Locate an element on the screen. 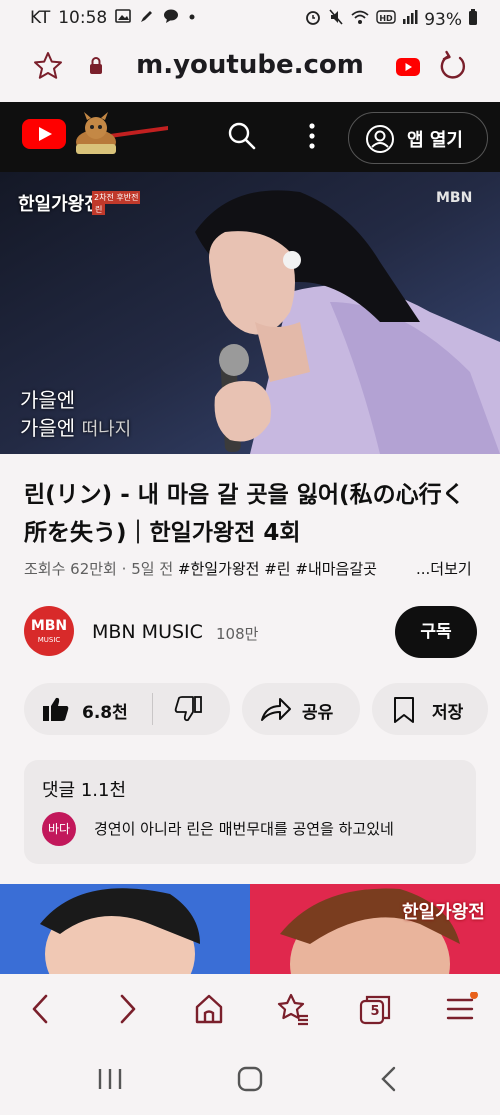 The height and width of the screenshot is (1115, 500). svg-text: HD is located at coordinates (387, 18).